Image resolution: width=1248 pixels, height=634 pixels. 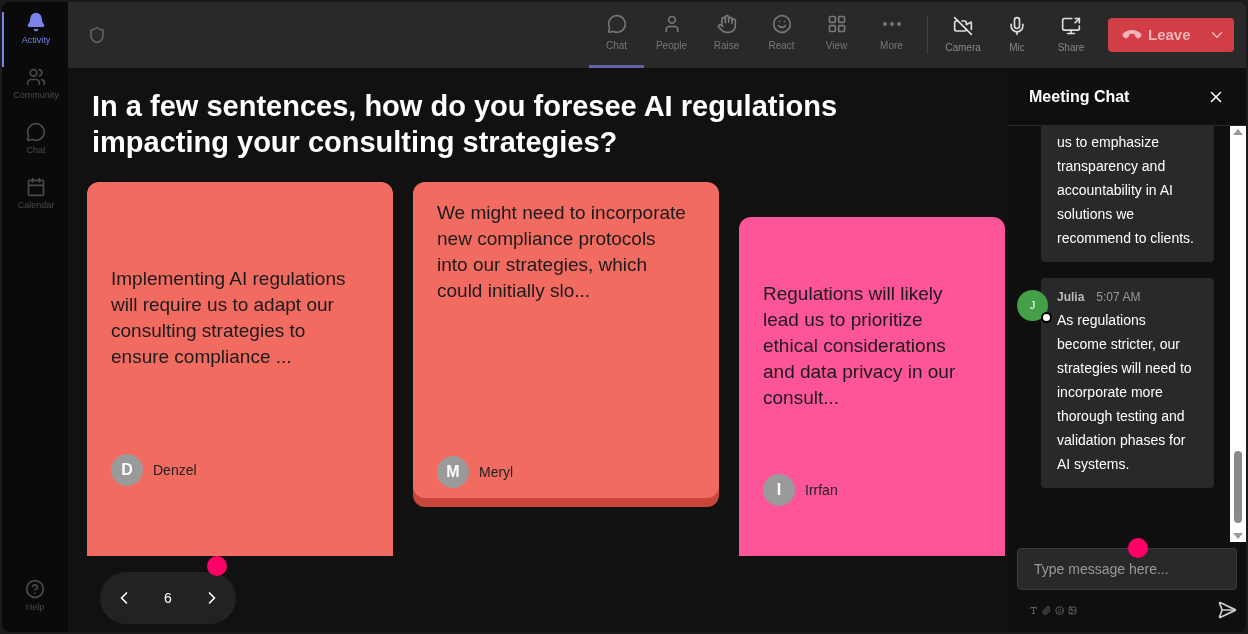 What do you see at coordinates (781, 24) in the screenshot?
I see `smiley-icon` at bounding box center [781, 24].